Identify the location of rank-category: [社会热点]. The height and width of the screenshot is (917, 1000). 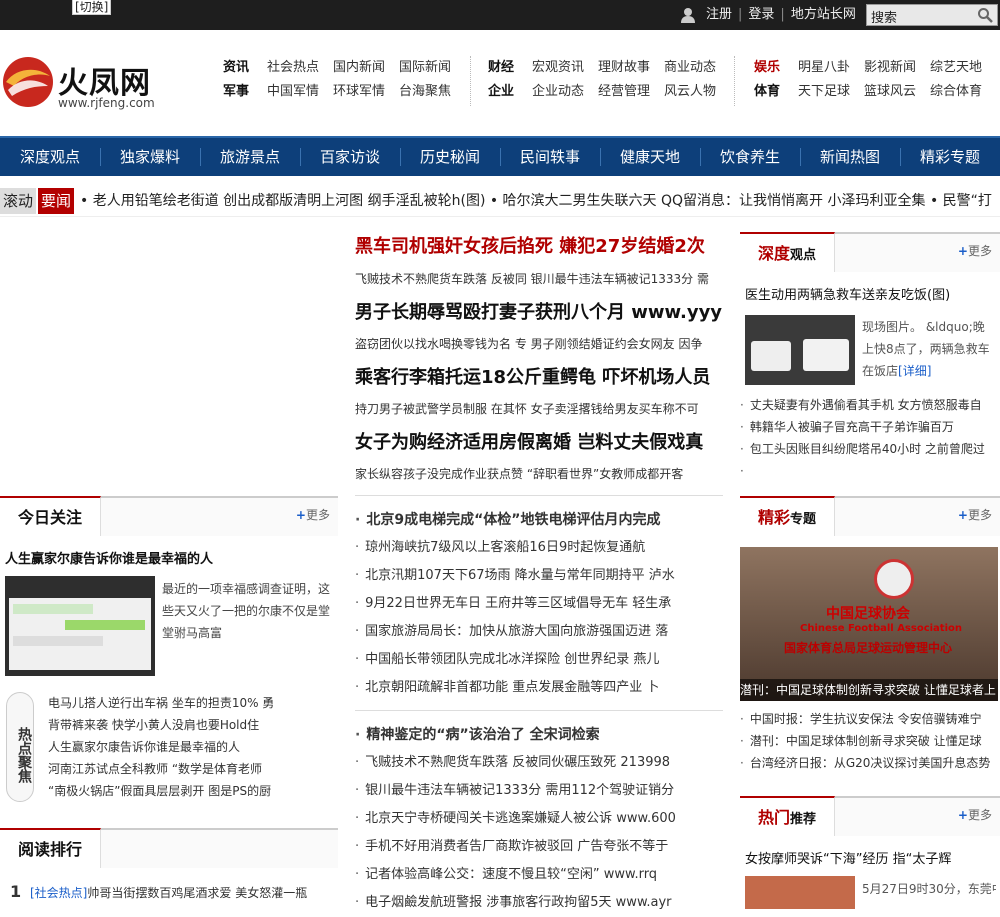
(58, 893).